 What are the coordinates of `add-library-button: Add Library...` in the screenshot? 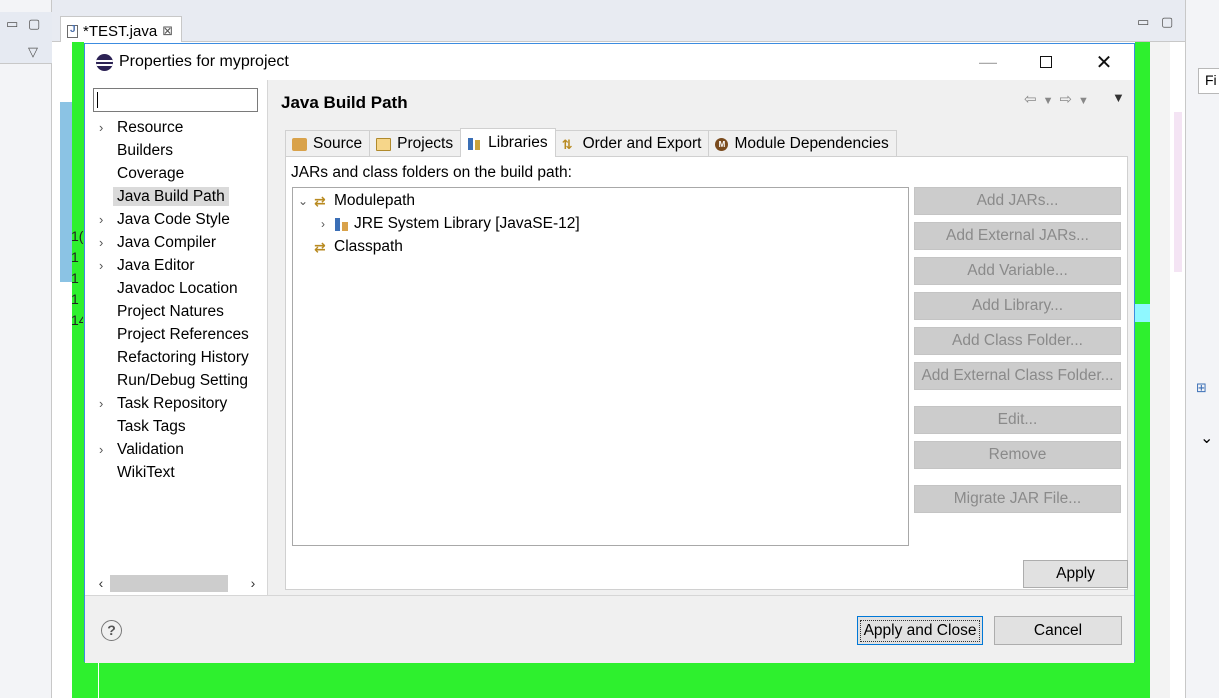 It's located at (1017, 306).